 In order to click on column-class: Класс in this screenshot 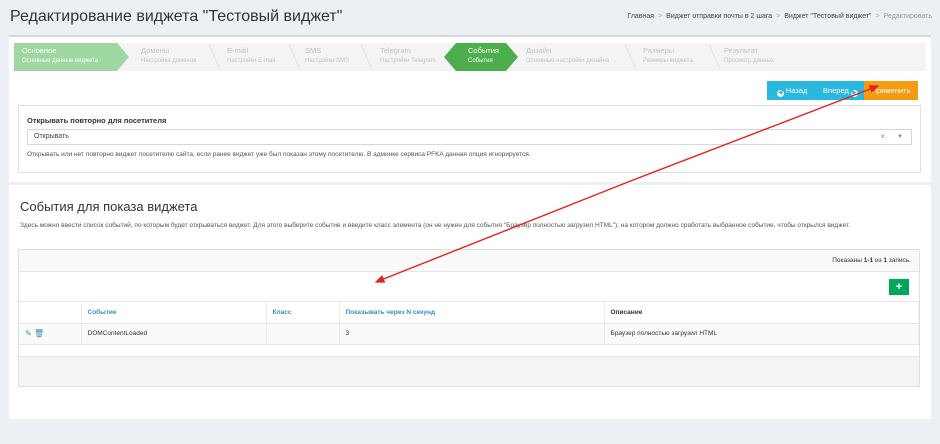, I will do `click(303, 313)`.